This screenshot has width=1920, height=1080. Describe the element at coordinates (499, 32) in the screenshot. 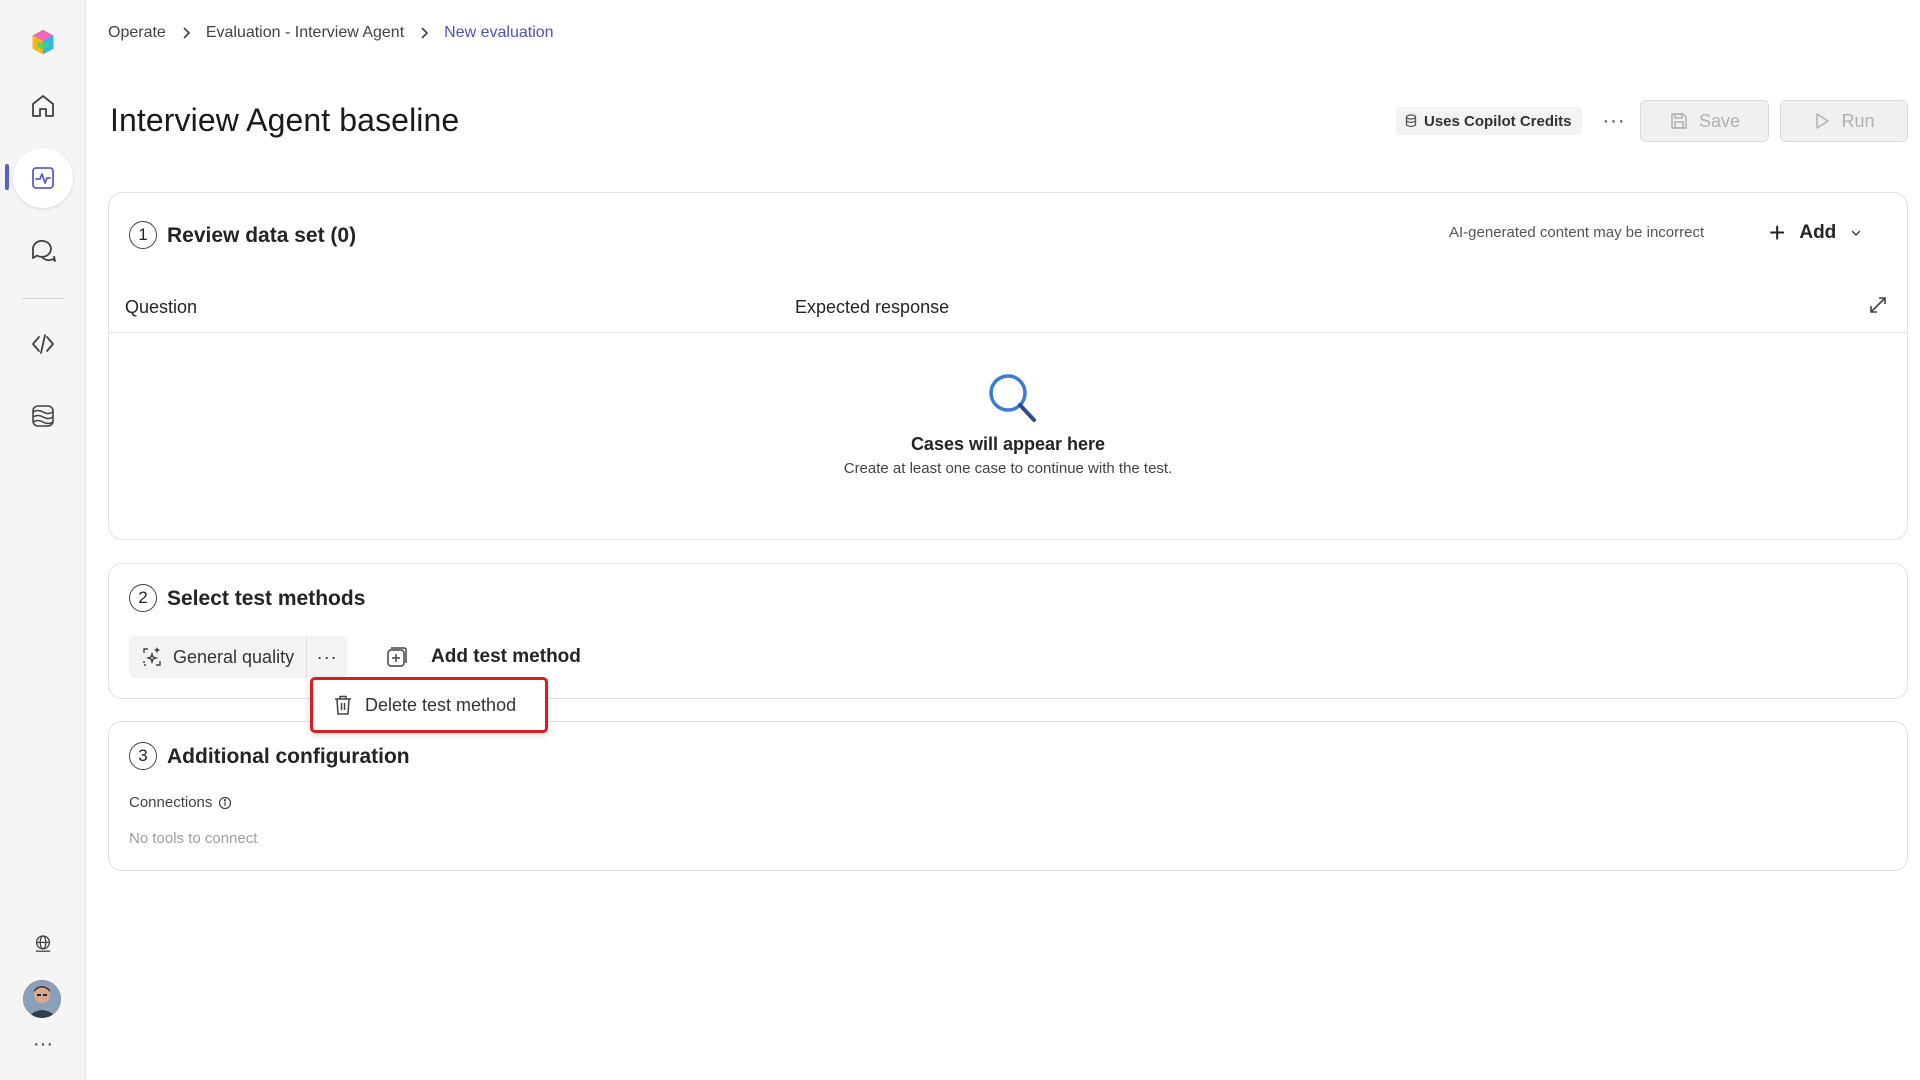

I see `breadcrumb-current: New evaluation` at that location.